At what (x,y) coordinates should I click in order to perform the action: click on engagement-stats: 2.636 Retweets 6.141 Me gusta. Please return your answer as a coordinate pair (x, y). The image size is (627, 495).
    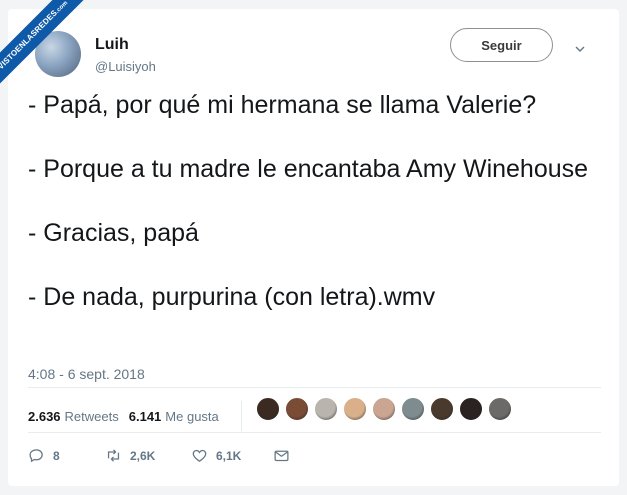
    Looking at the image, I should click on (138, 416).